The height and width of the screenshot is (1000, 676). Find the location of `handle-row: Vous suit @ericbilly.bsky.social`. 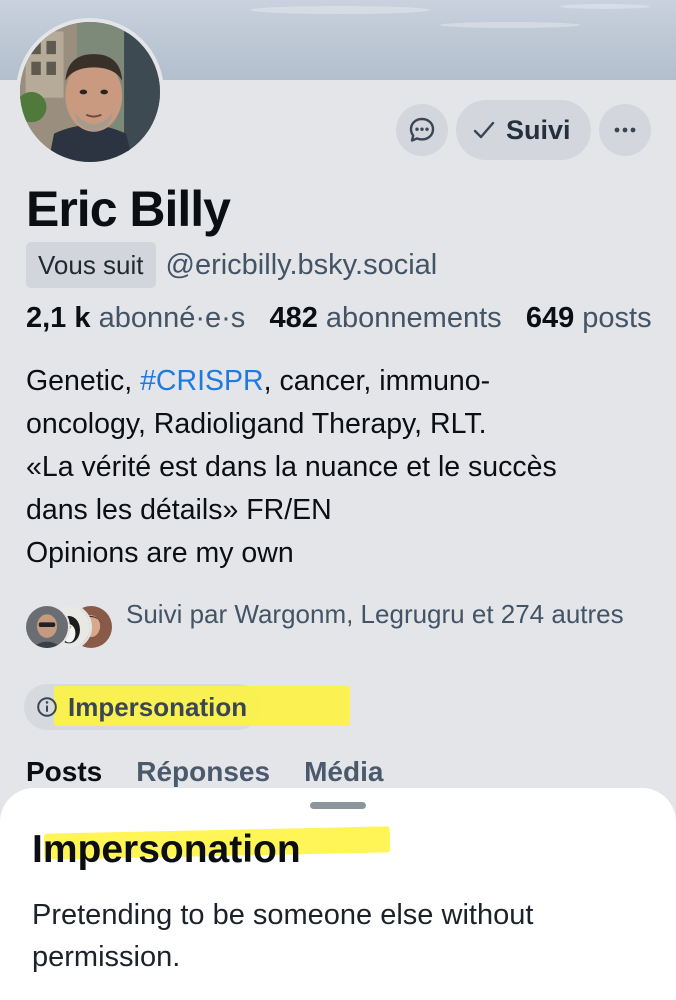

handle-row: Vous suit @ericbilly.bsky.social is located at coordinates (231, 265).